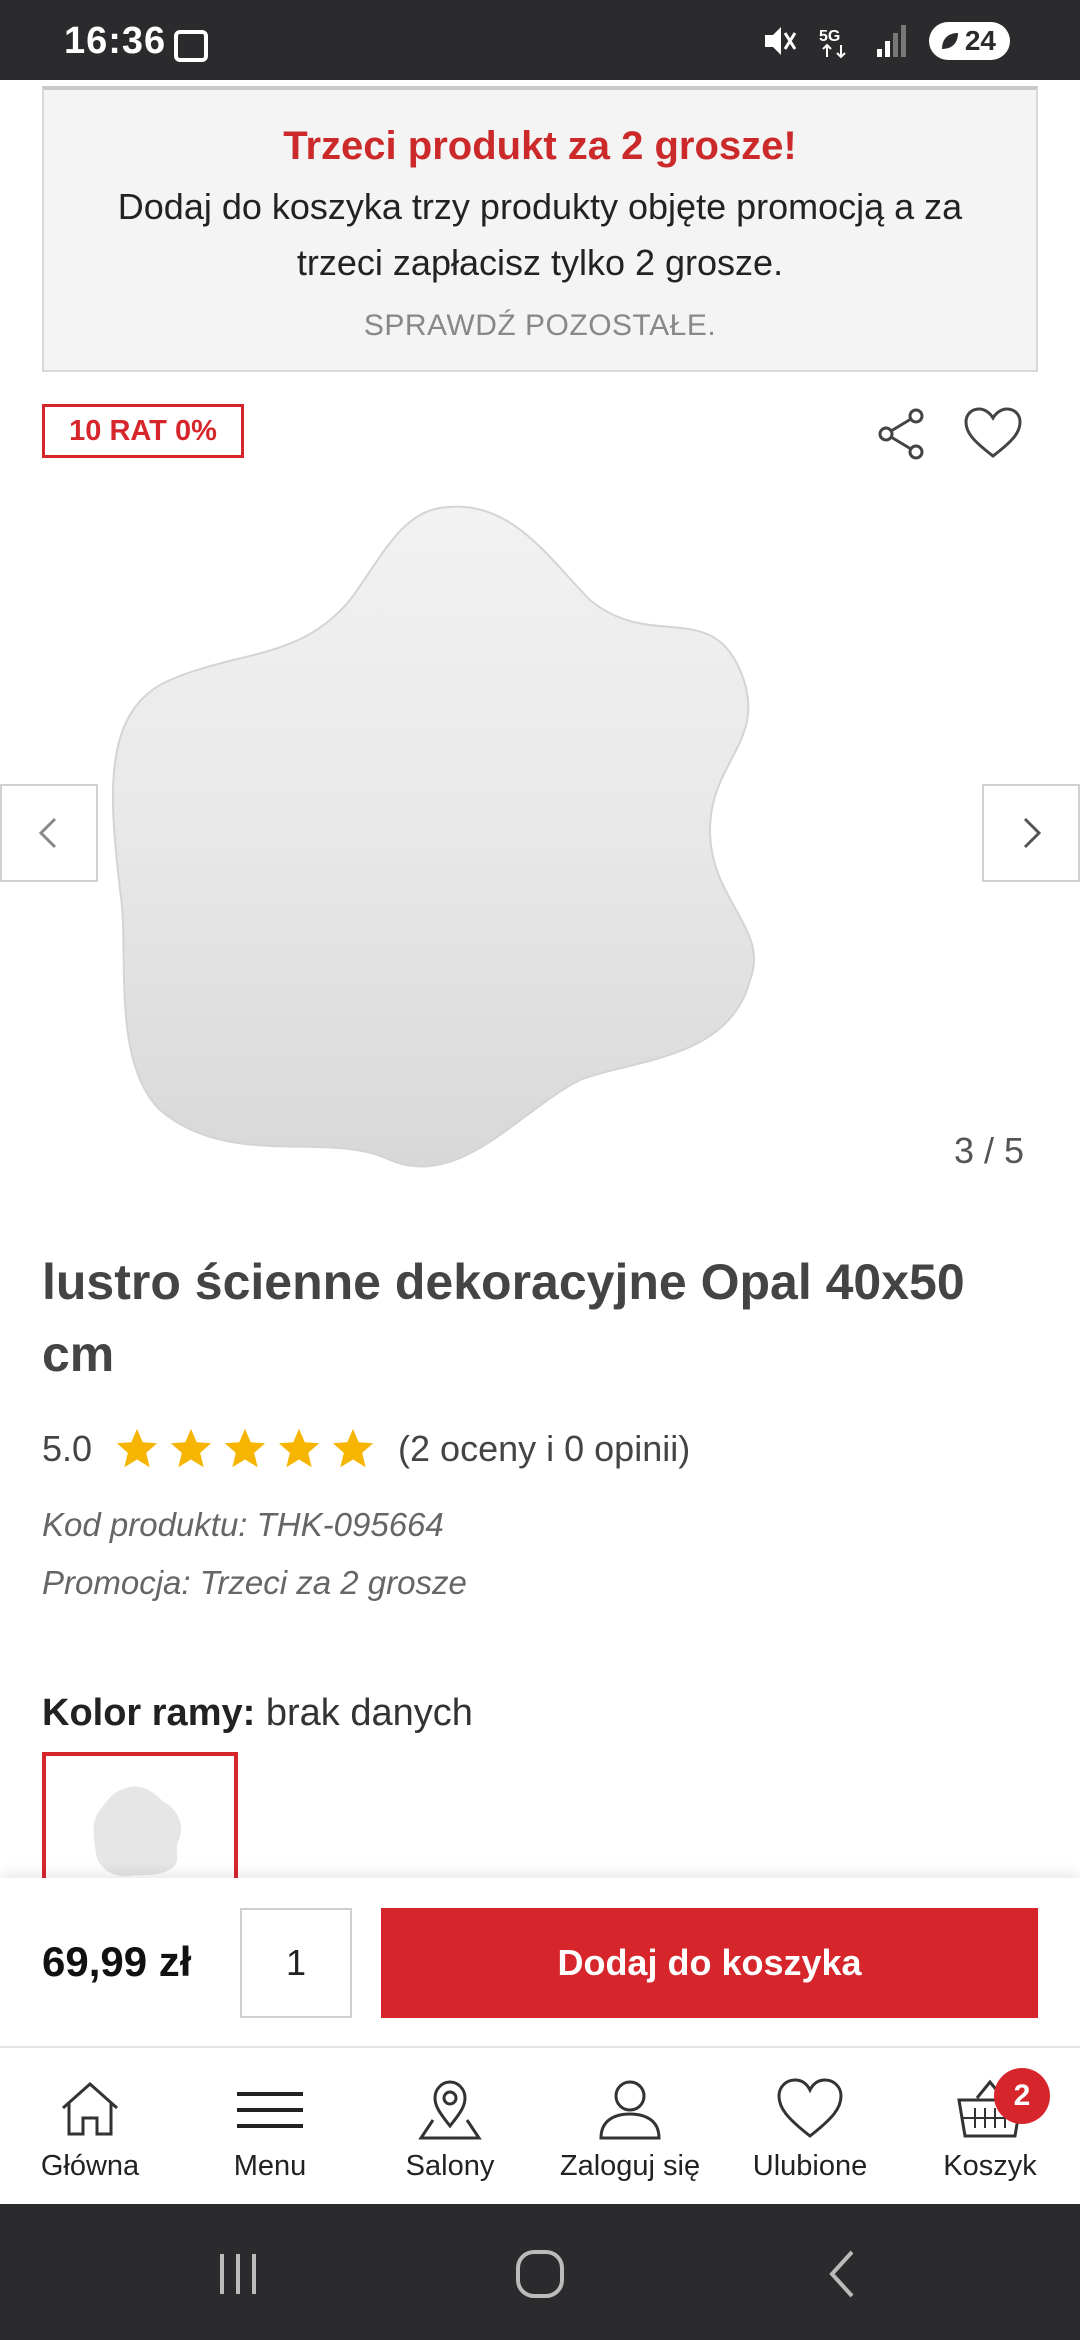 The image size is (1080, 2340). I want to click on battery-level: 24, so click(980, 40).